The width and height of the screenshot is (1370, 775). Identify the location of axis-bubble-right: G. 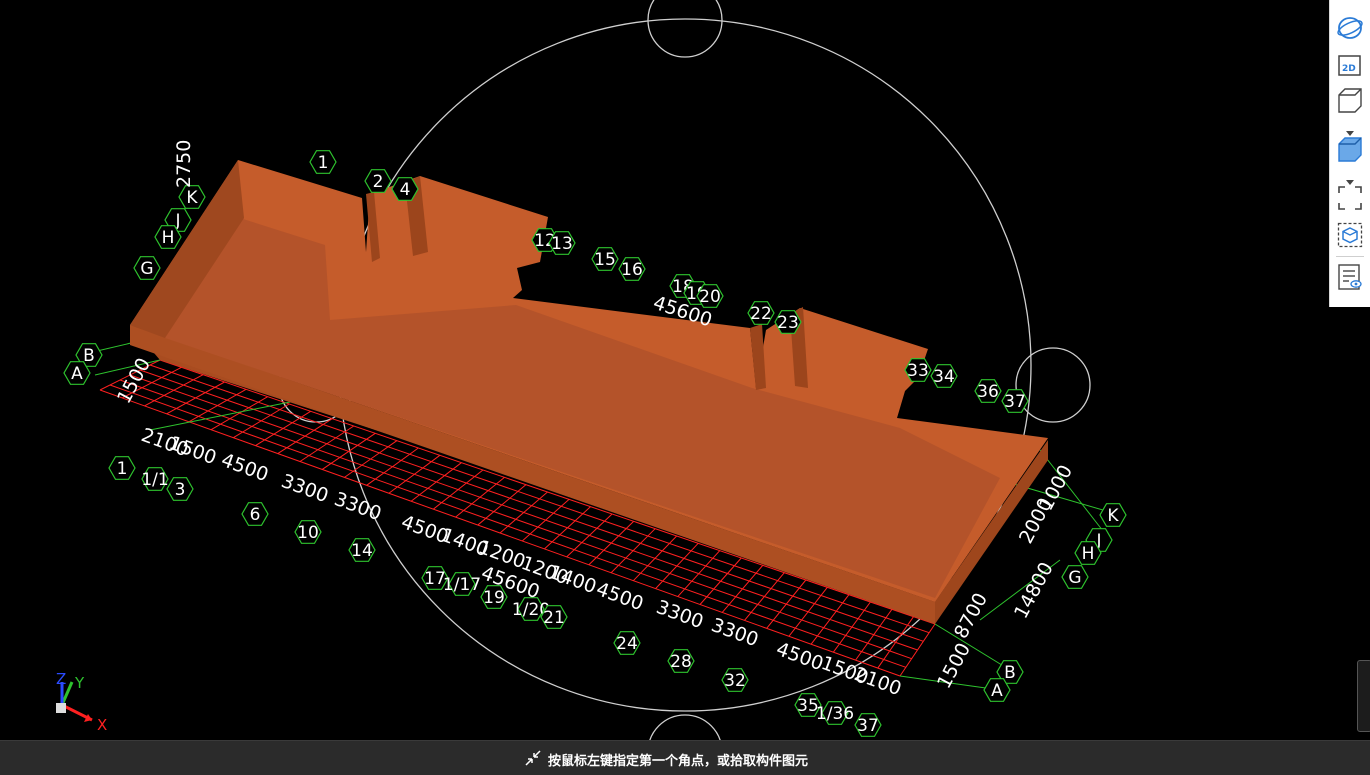
(1075, 577).